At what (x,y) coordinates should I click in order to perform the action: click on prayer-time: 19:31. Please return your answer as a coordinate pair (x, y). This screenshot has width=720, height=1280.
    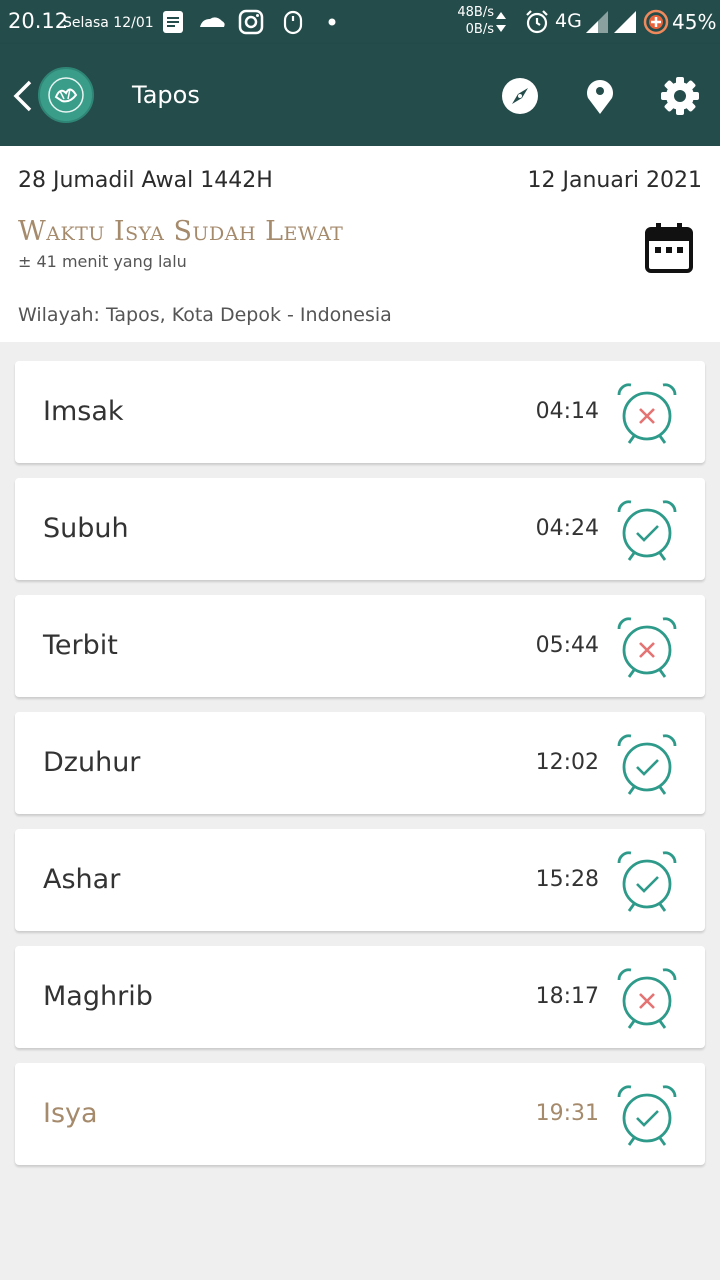
    Looking at the image, I should click on (567, 1113).